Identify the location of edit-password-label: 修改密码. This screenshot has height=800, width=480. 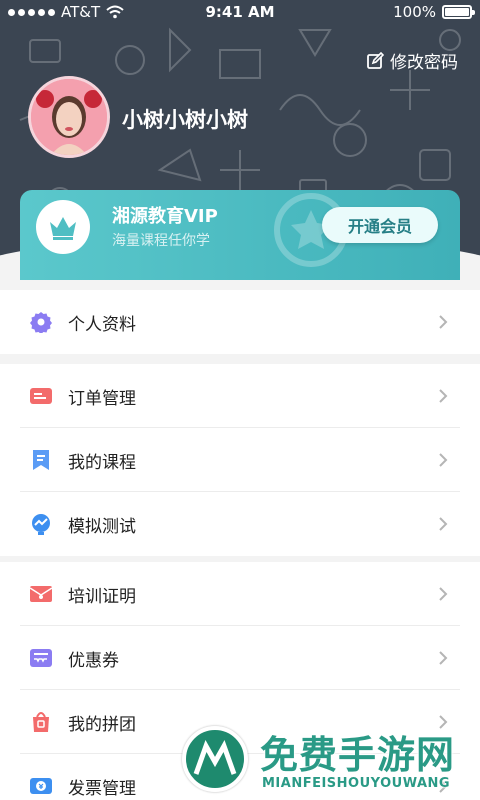
(424, 63).